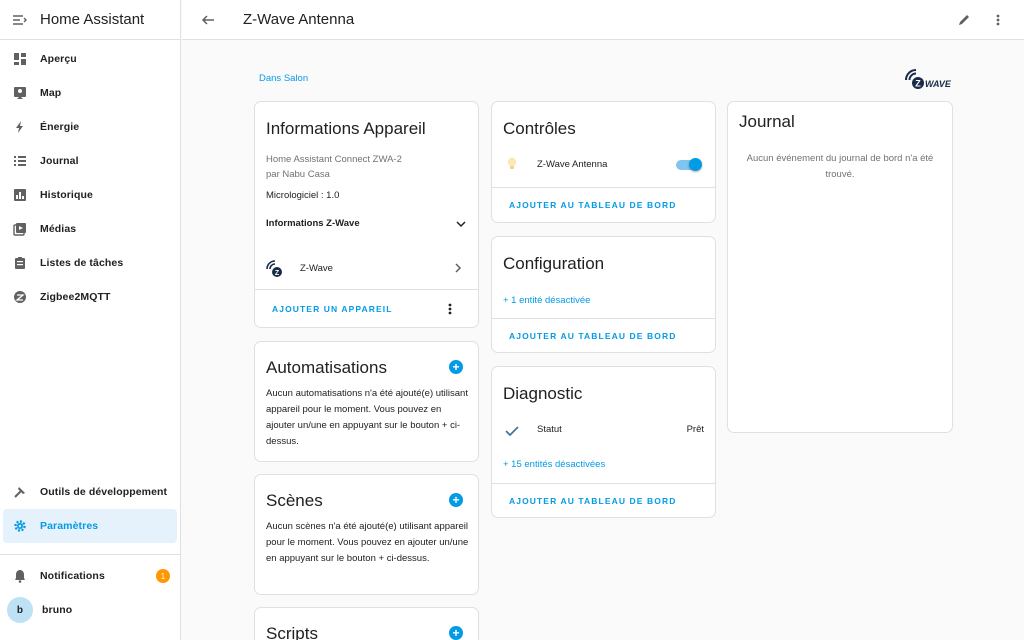 The image size is (1024, 640). What do you see at coordinates (69, 526) in the screenshot?
I see `sidebar-item-label: Paramètres` at bounding box center [69, 526].